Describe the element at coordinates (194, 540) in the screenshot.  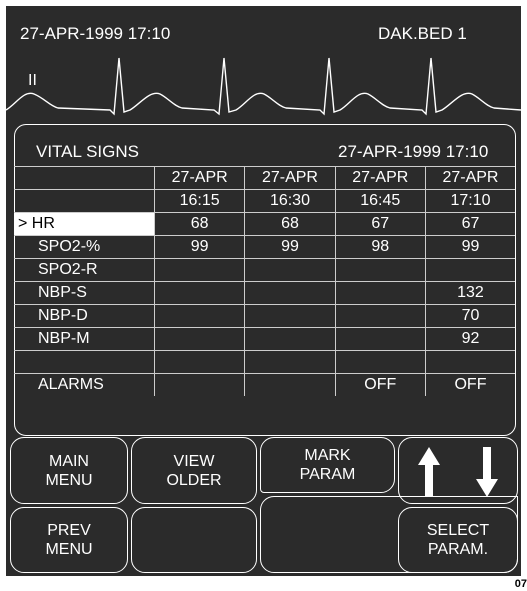
I see `empty-button` at that location.